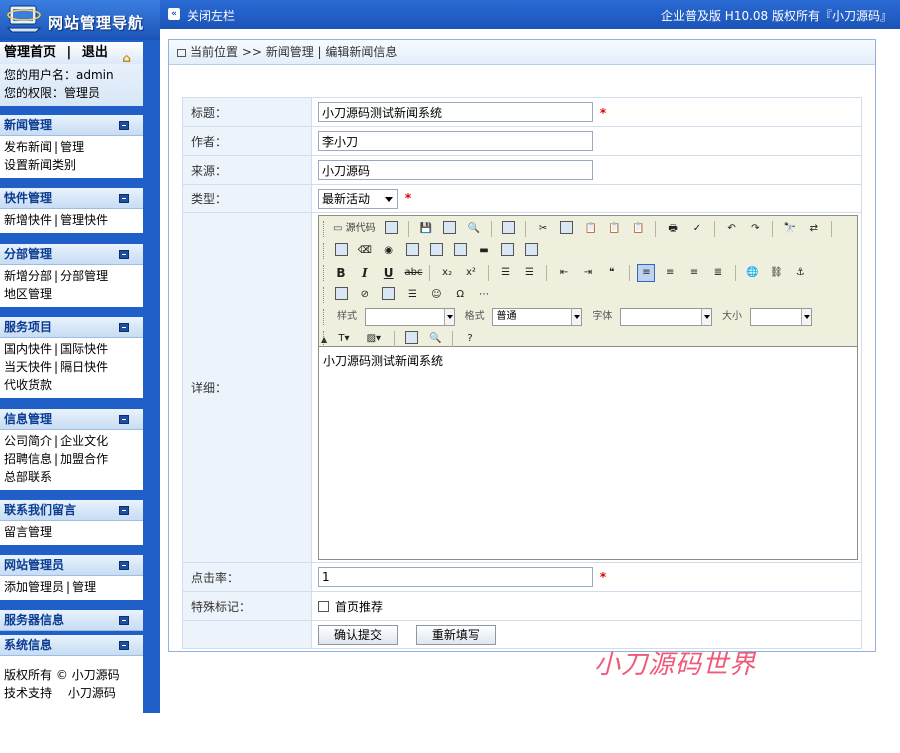  What do you see at coordinates (341, 273) in the screenshot?
I see `bold-icon: B` at bounding box center [341, 273].